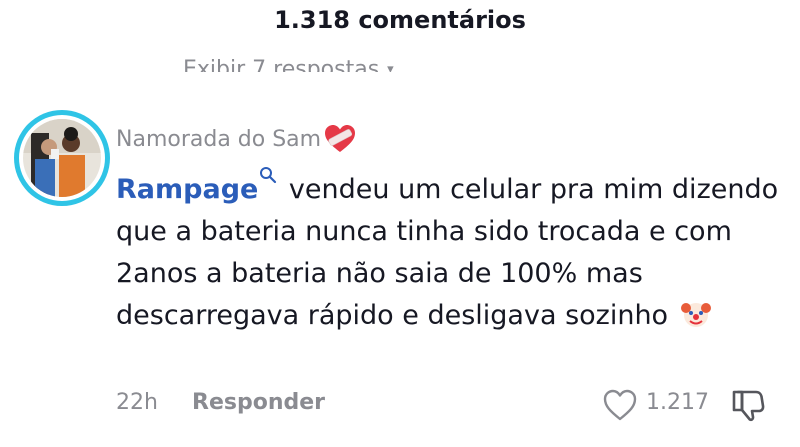 Image resolution: width=800 pixels, height=447 pixels. What do you see at coordinates (400, 20) in the screenshot?
I see `comments-count-title: 1.318 comentários` at bounding box center [400, 20].